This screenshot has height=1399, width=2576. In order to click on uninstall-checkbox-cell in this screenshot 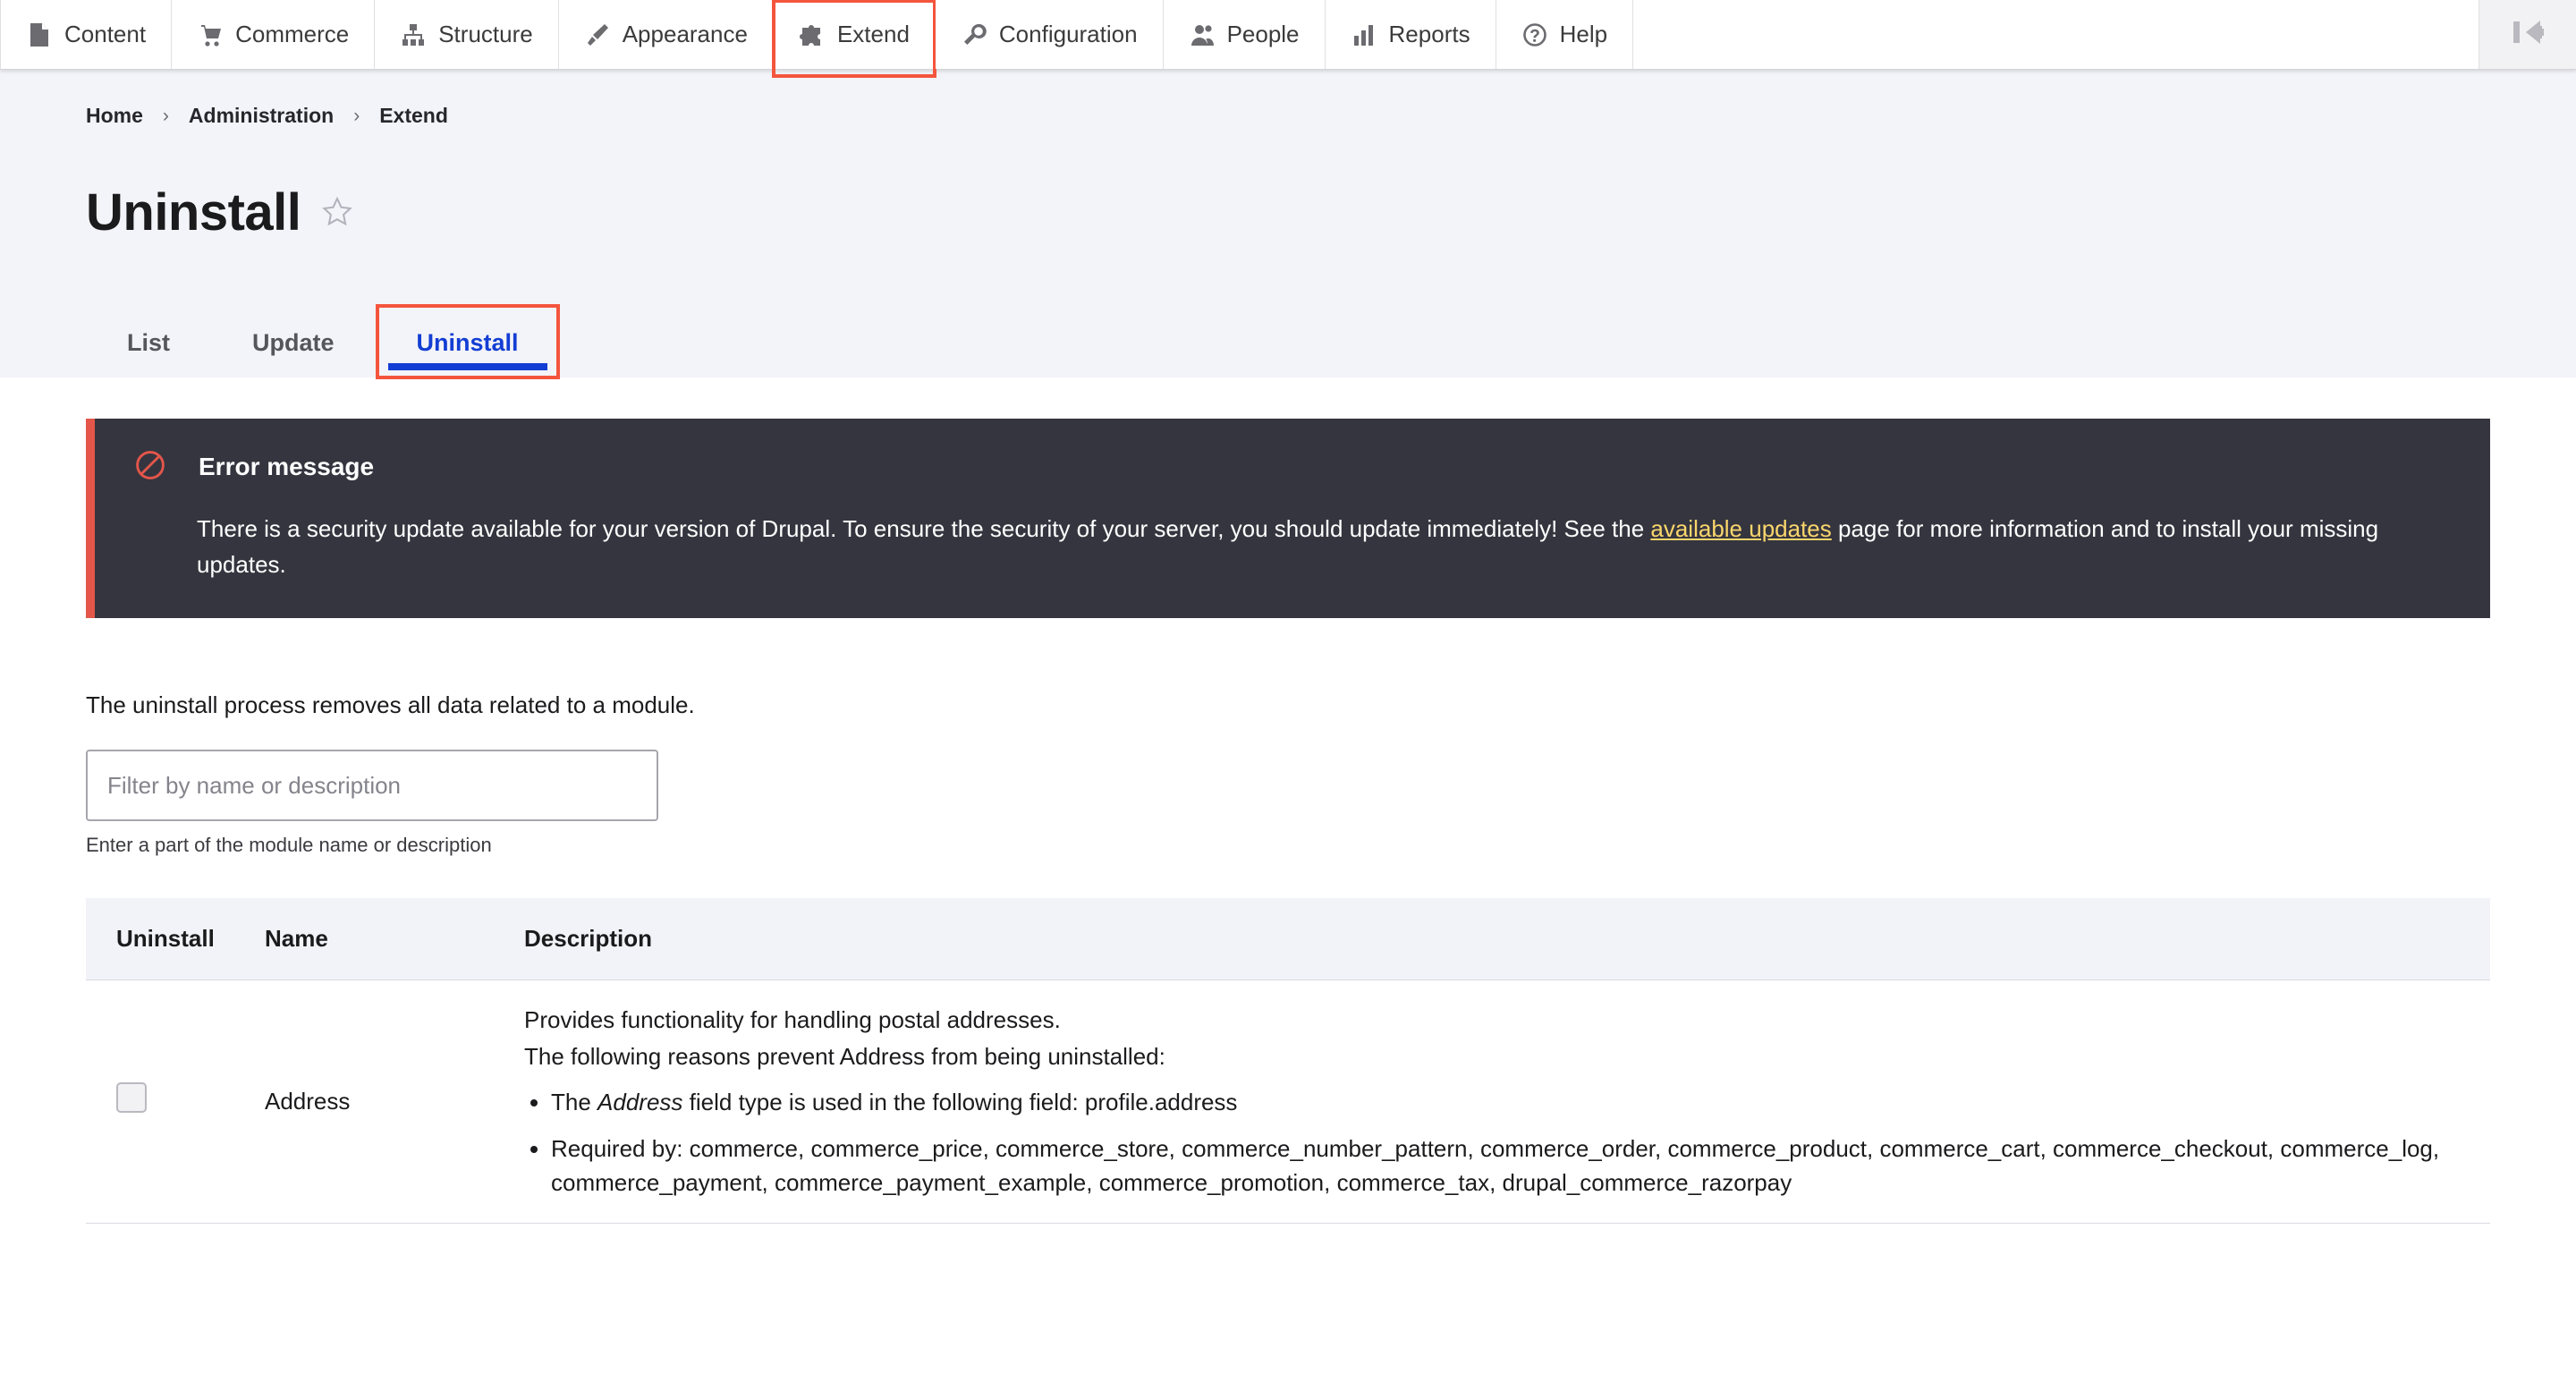, I will do `click(175, 1102)`.